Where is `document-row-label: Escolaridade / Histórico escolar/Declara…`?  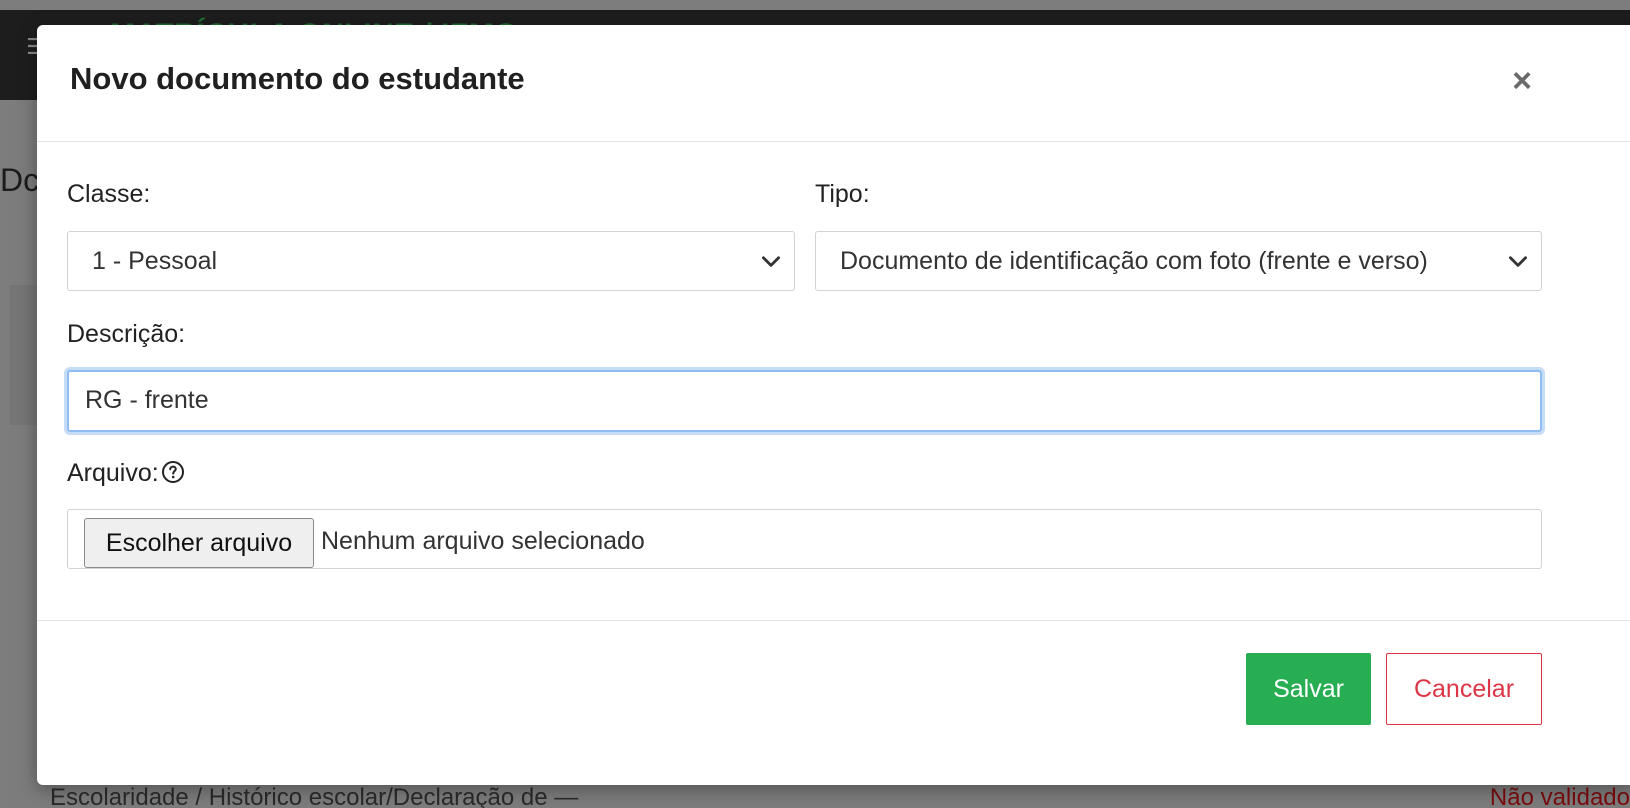
document-row-label: Escolaridade / Histórico escolar/Declara… is located at coordinates (314, 796).